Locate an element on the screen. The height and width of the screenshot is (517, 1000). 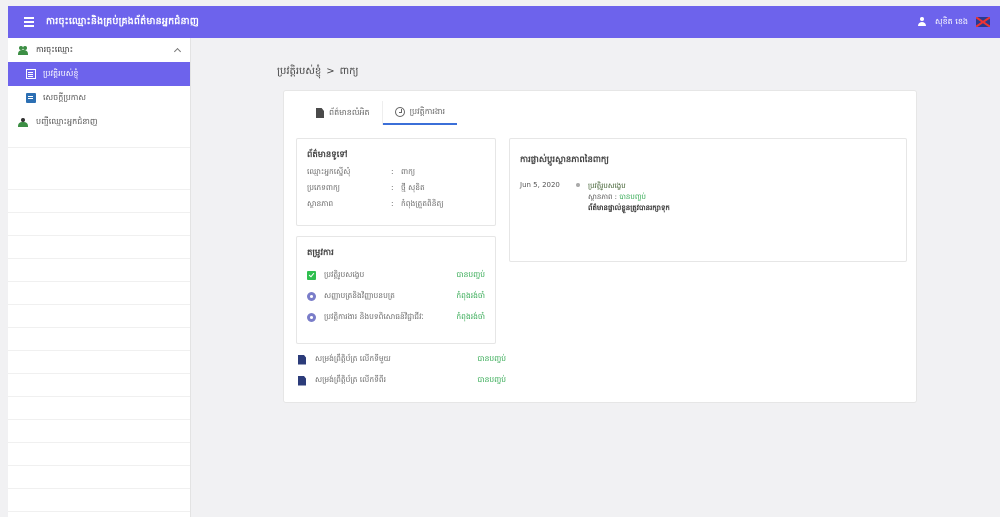
document-icon is located at coordinates (31, 98).